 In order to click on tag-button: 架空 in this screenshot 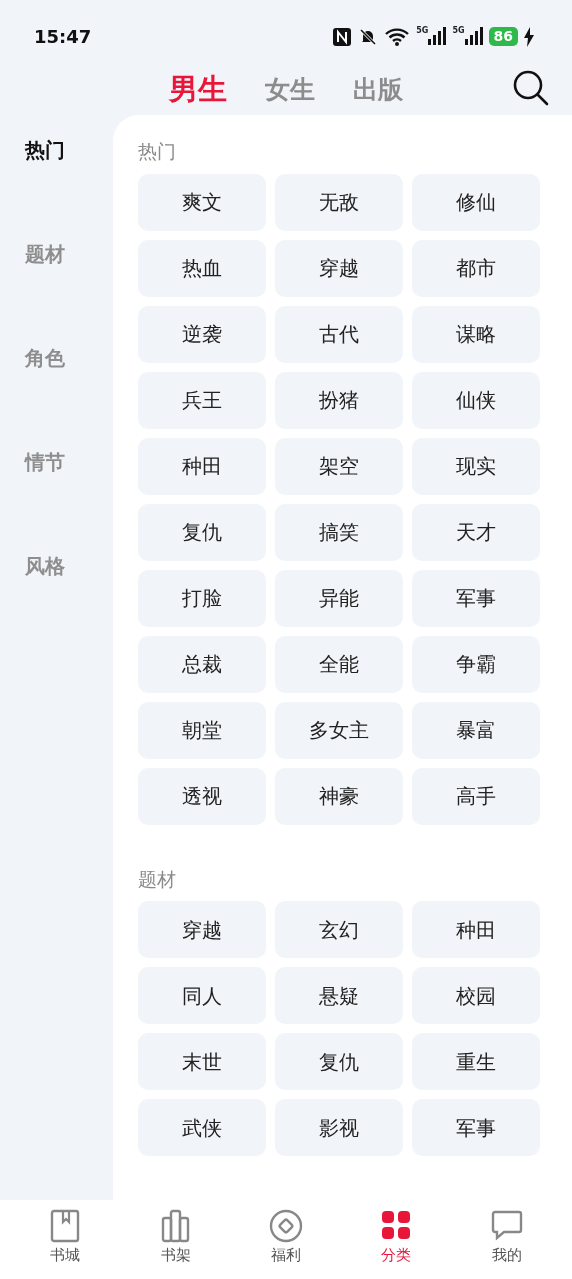, I will do `click(339, 466)`.